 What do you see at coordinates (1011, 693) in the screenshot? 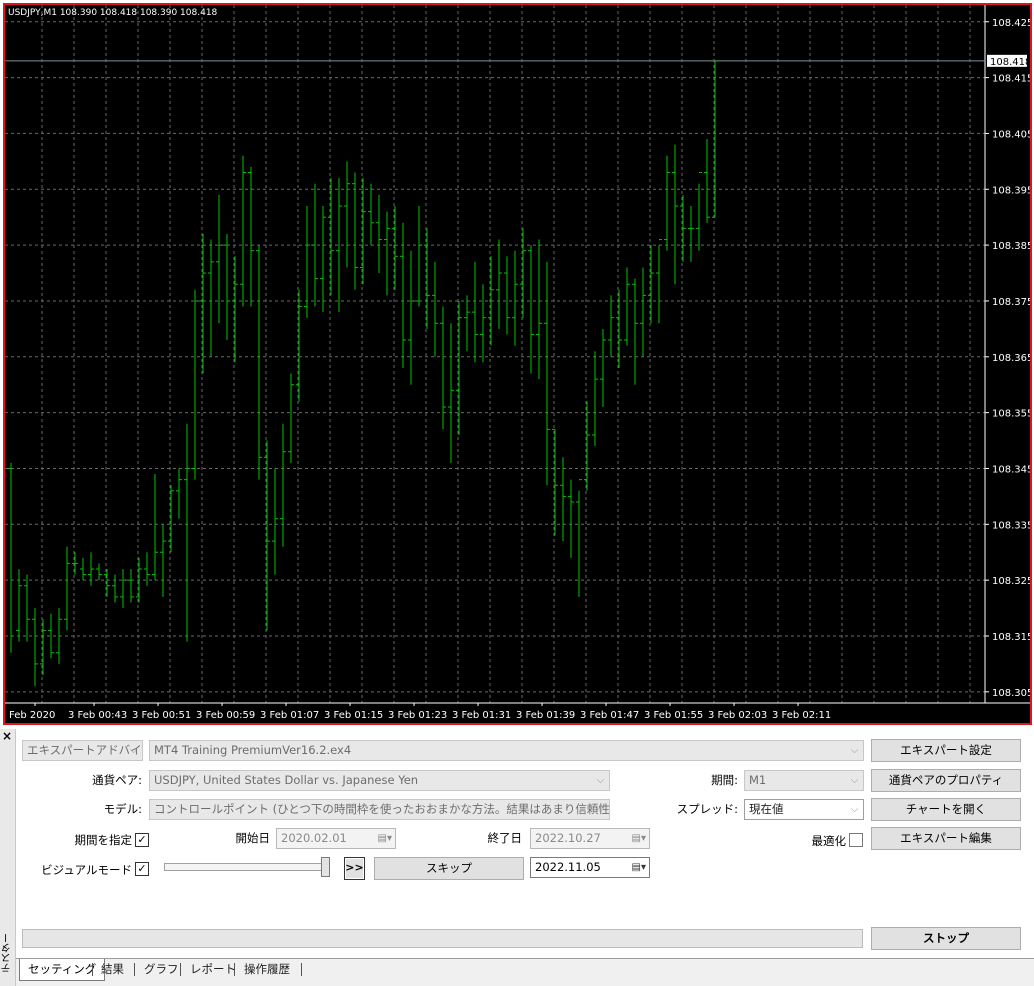
I see `price-axis-label: 108.305` at bounding box center [1011, 693].